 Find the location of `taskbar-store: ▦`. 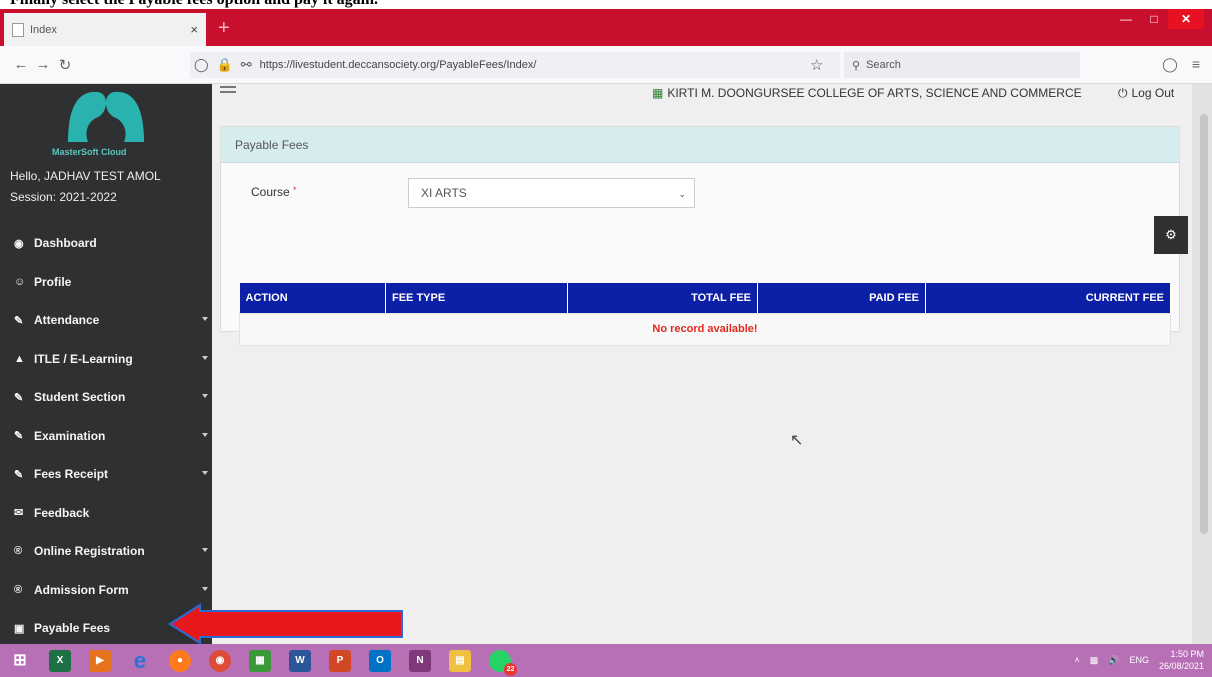

taskbar-store: ▦ is located at coordinates (260, 660).